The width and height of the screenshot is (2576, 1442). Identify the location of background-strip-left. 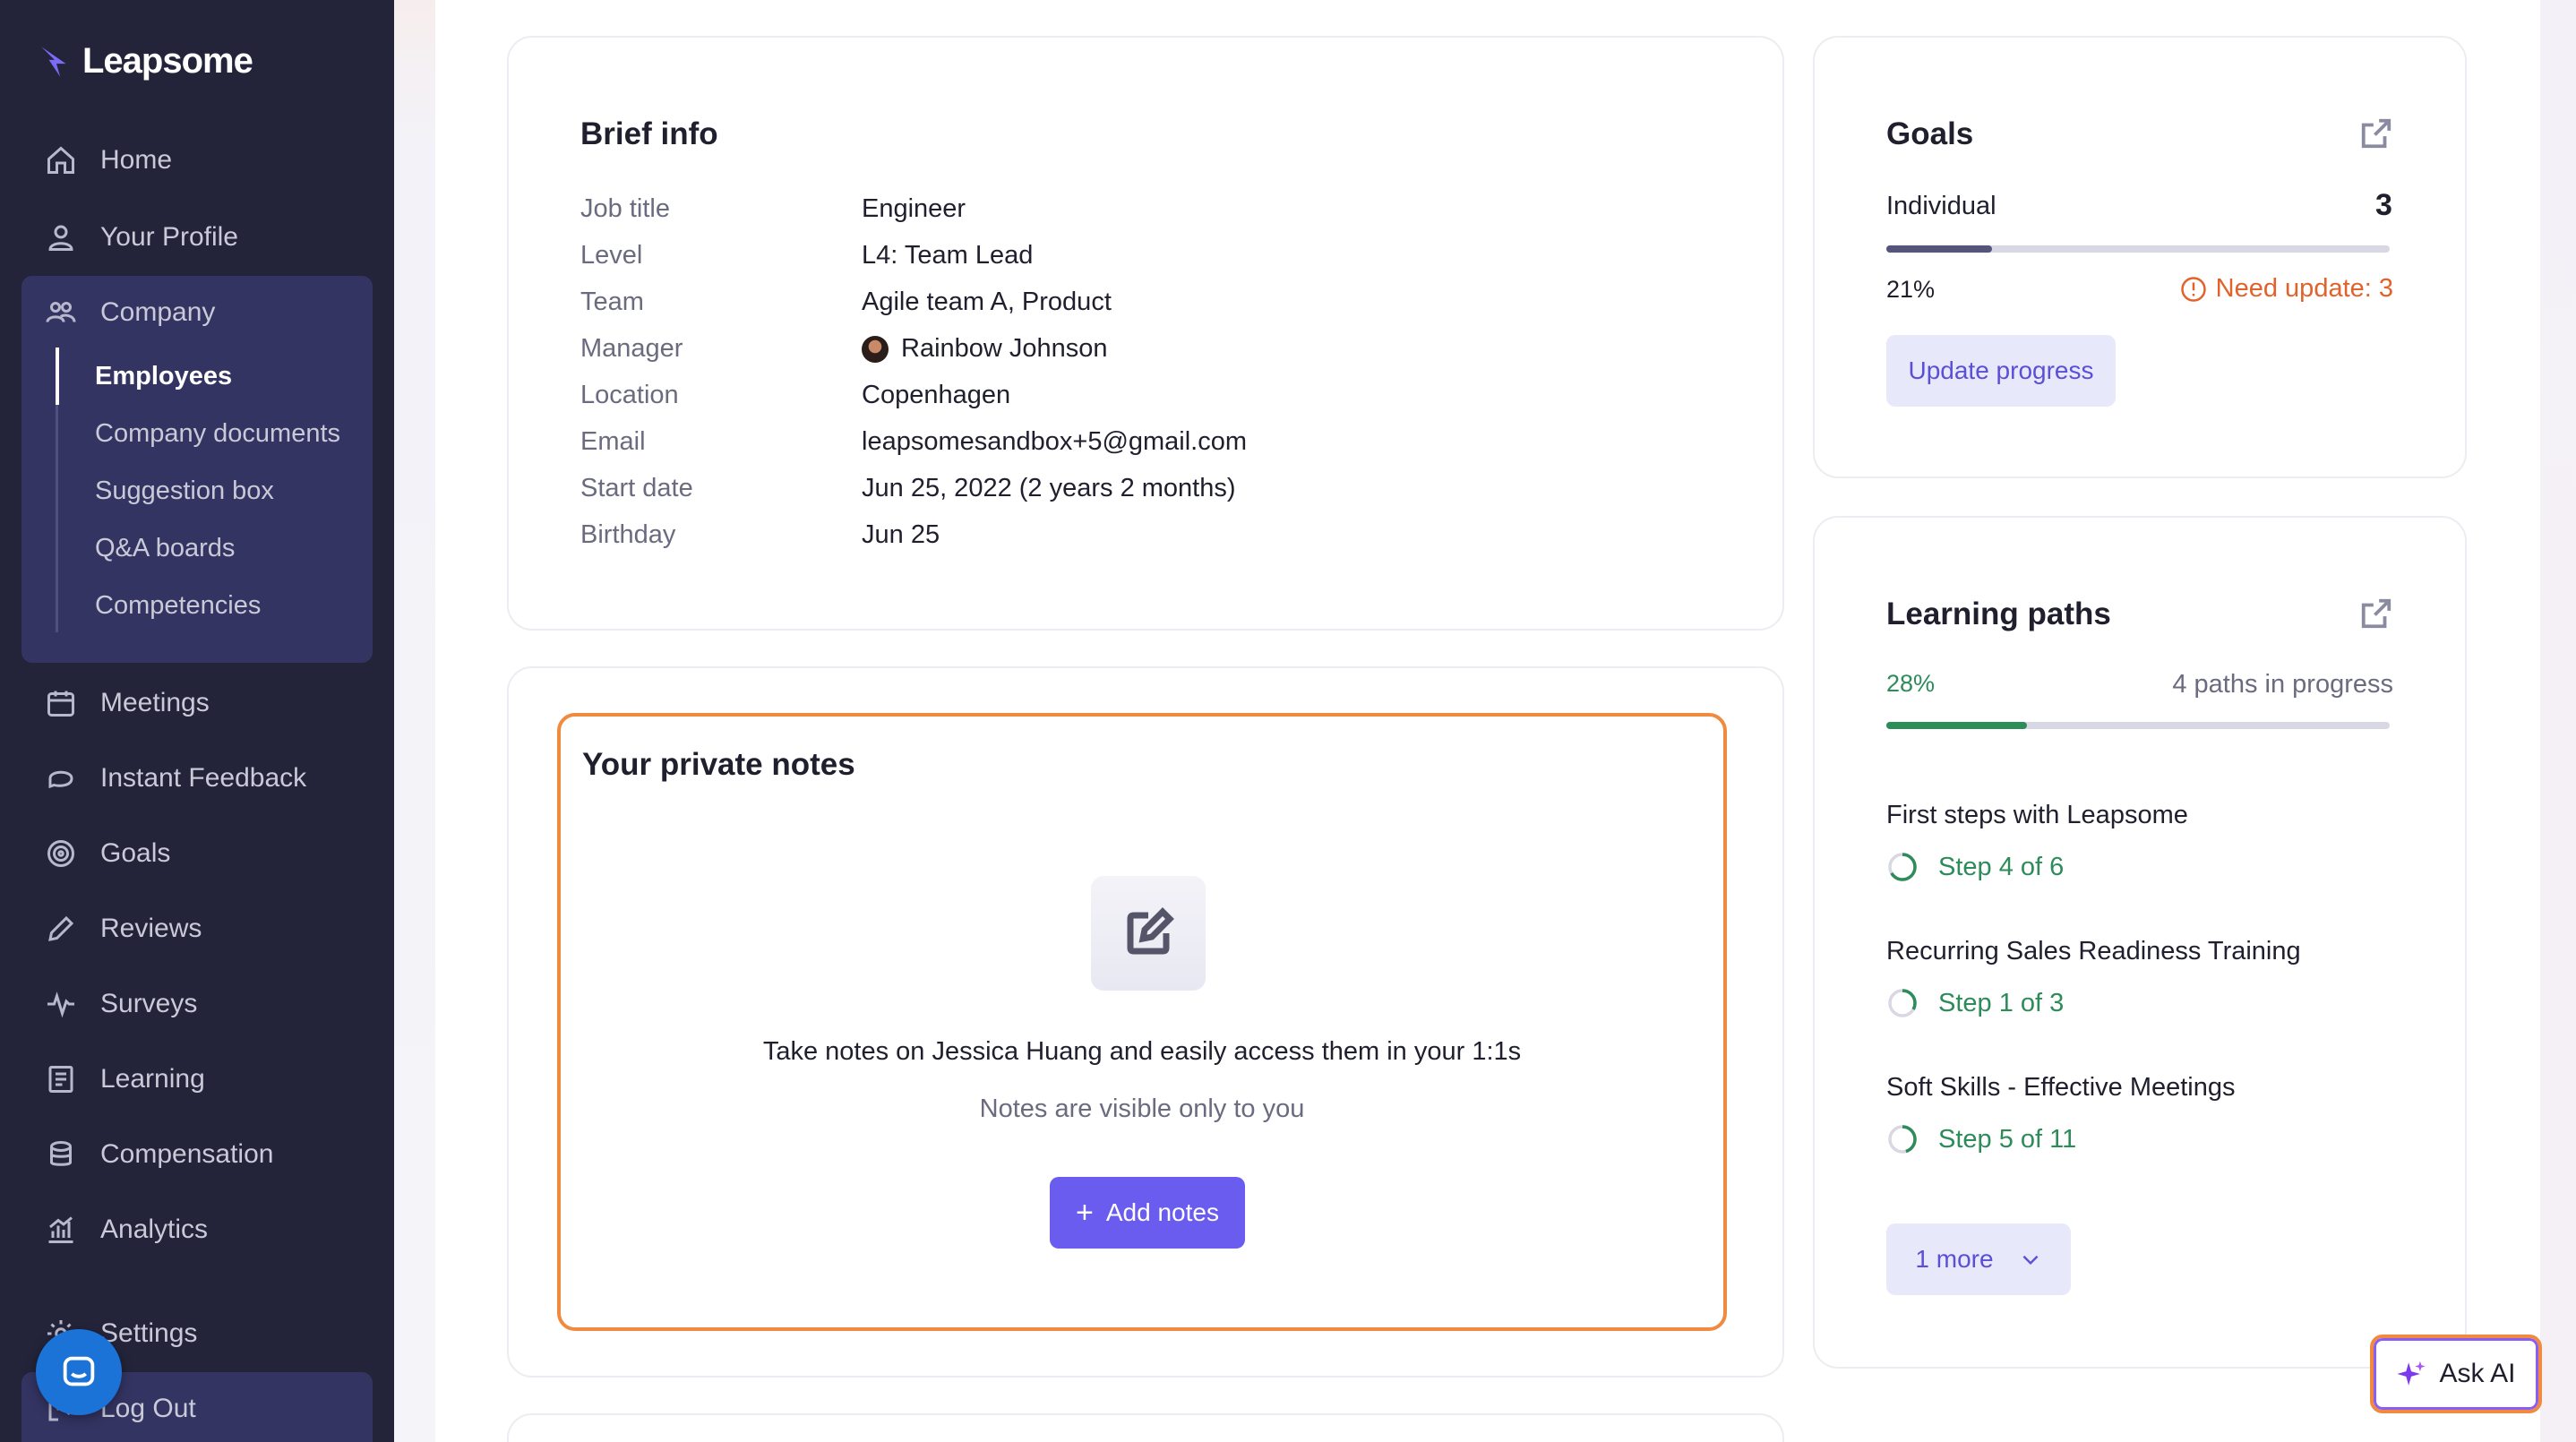
(414, 721).